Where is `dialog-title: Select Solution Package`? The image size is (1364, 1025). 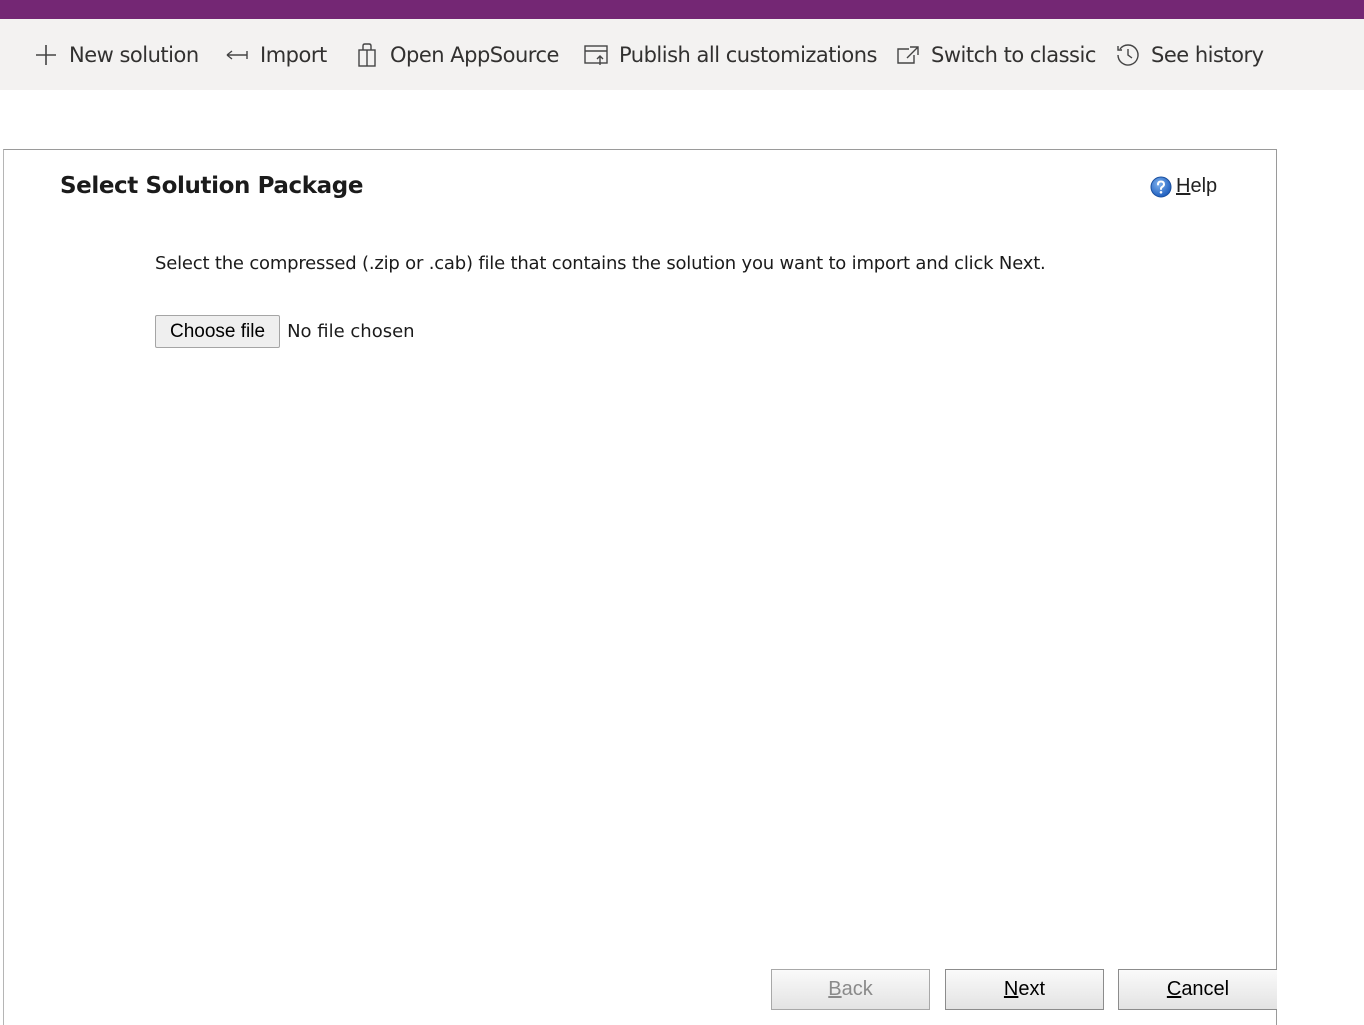 dialog-title: Select Solution Package is located at coordinates (212, 186).